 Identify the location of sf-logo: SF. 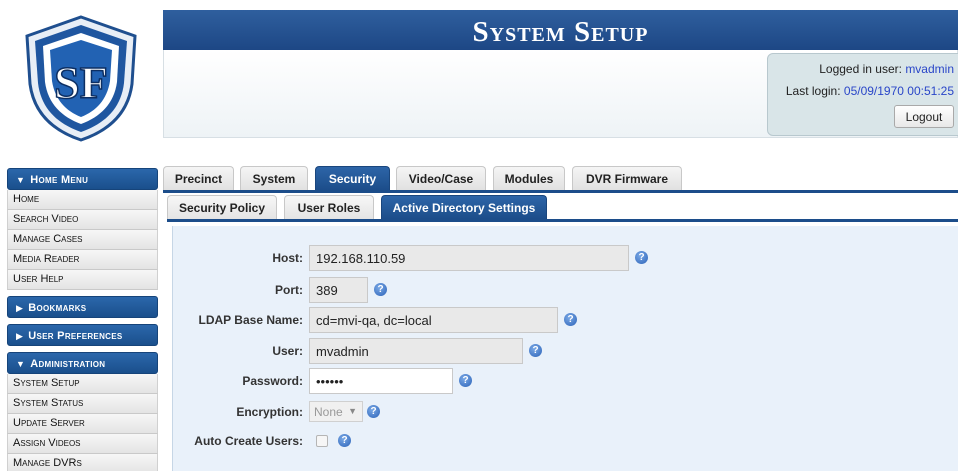
(81, 78).